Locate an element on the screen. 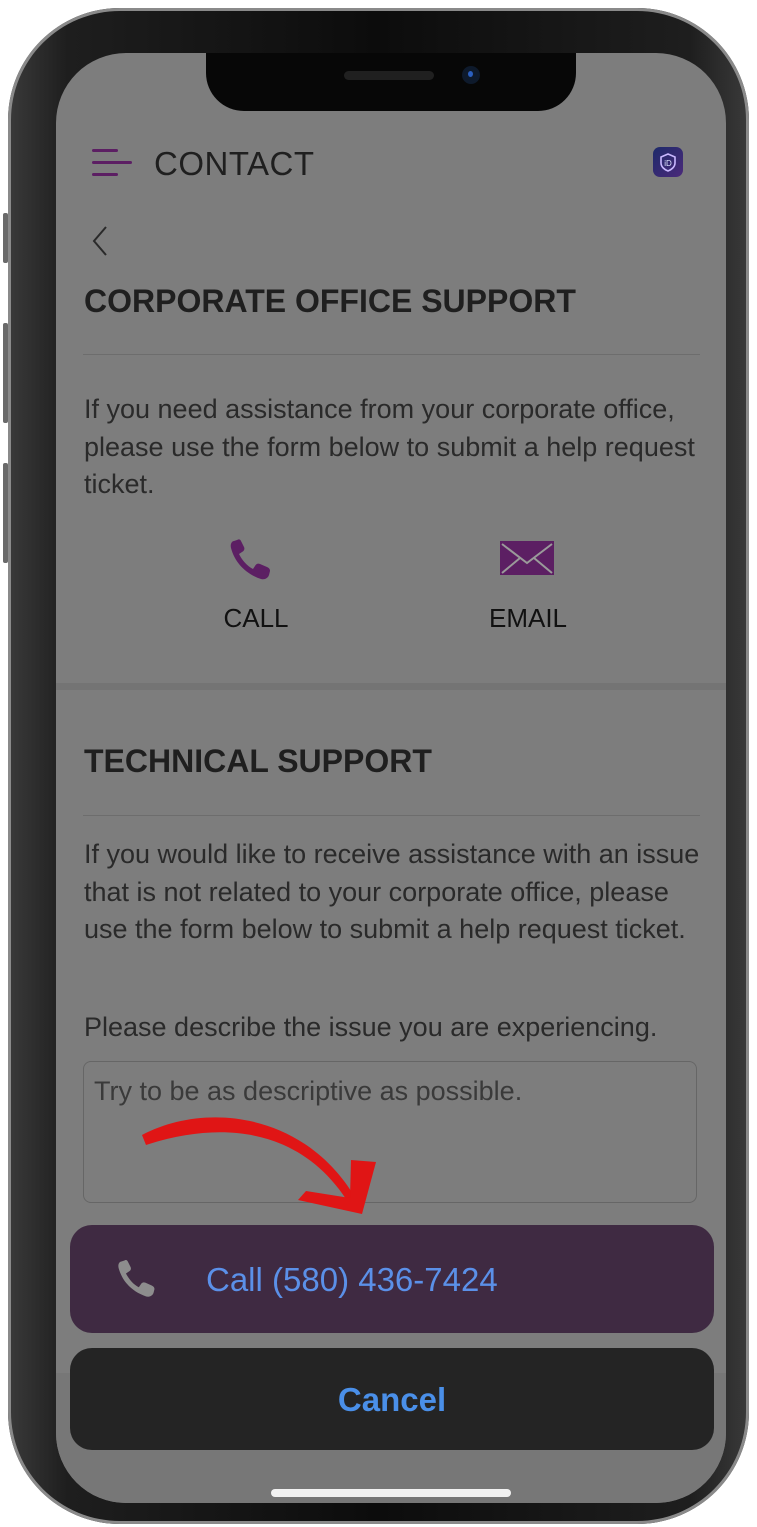 The height and width of the screenshot is (1527, 757). front-camera is located at coordinates (471, 75).